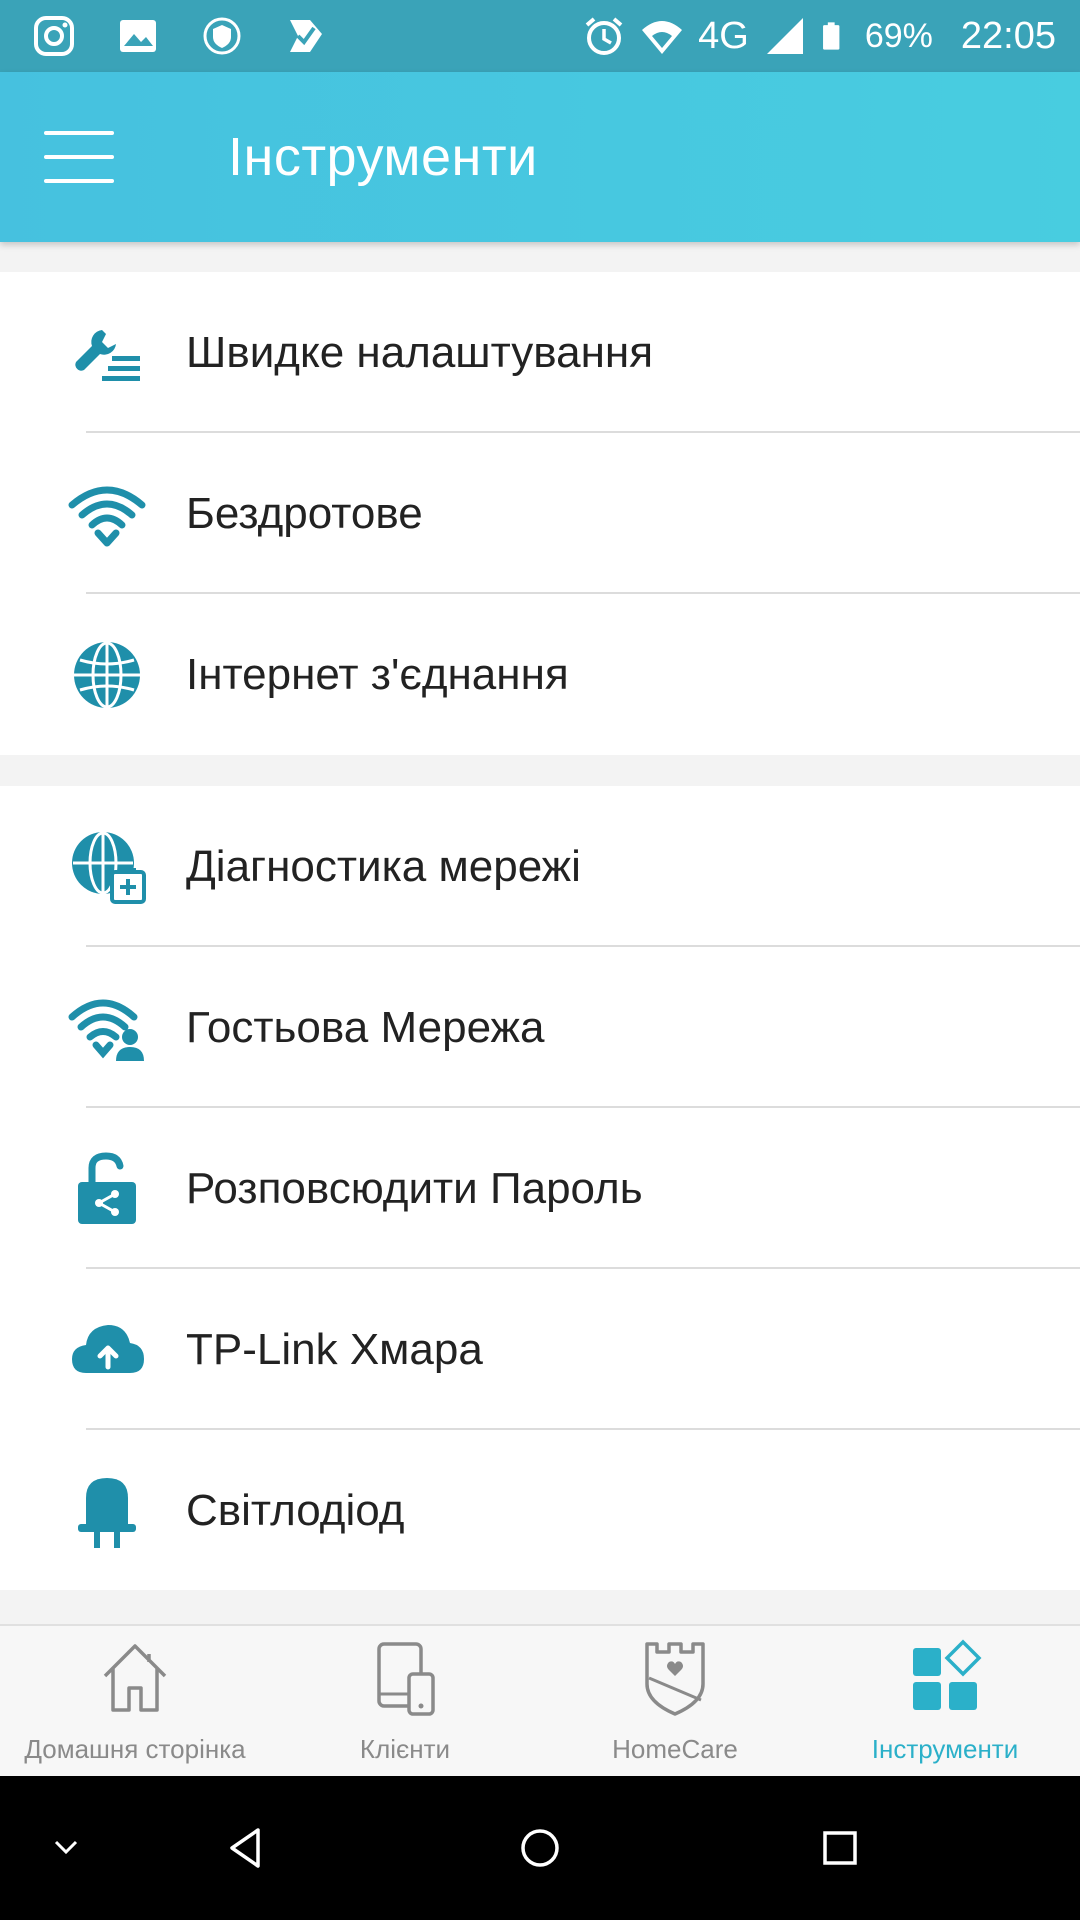 Image resolution: width=1080 pixels, height=1920 pixels. Describe the element at coordinates (383, 866) in the screenshot. I see `menu-item-label: Діагностика мережі` at that location.